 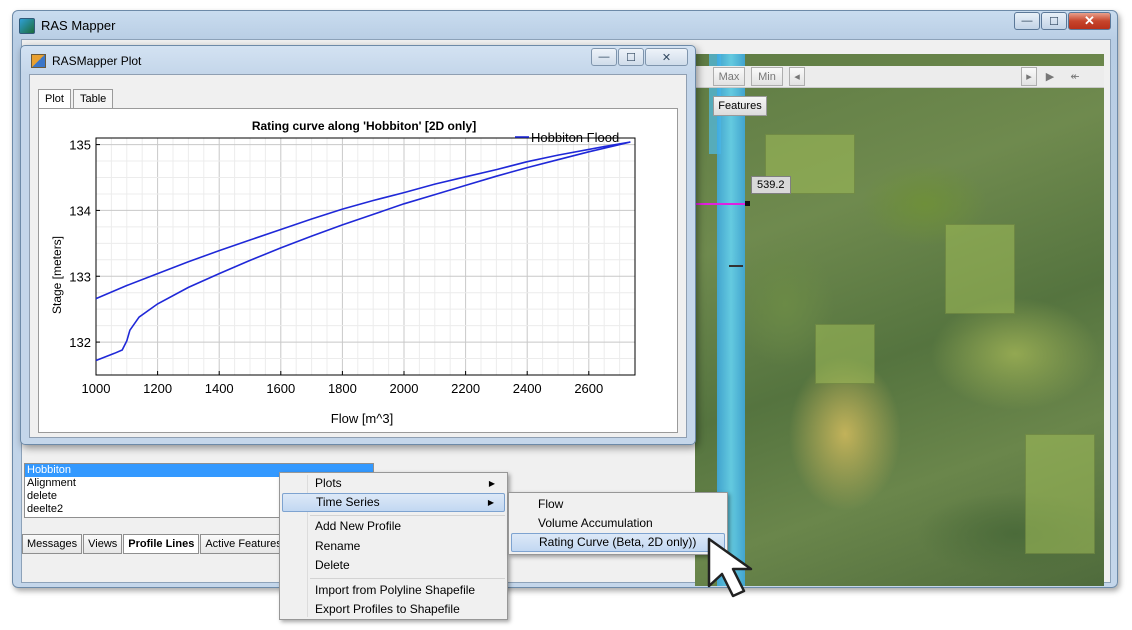 I want to click on x-tick-label: 2600, so click(x=588, y=388).